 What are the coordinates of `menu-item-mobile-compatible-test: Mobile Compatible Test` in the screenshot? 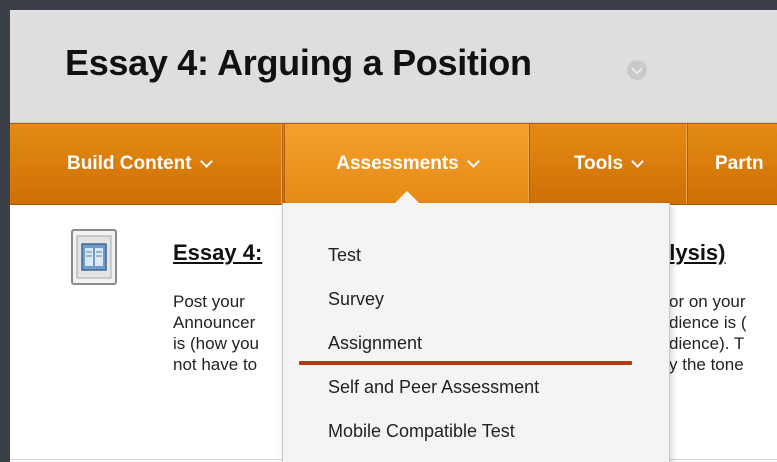 It's located at (421, 431).